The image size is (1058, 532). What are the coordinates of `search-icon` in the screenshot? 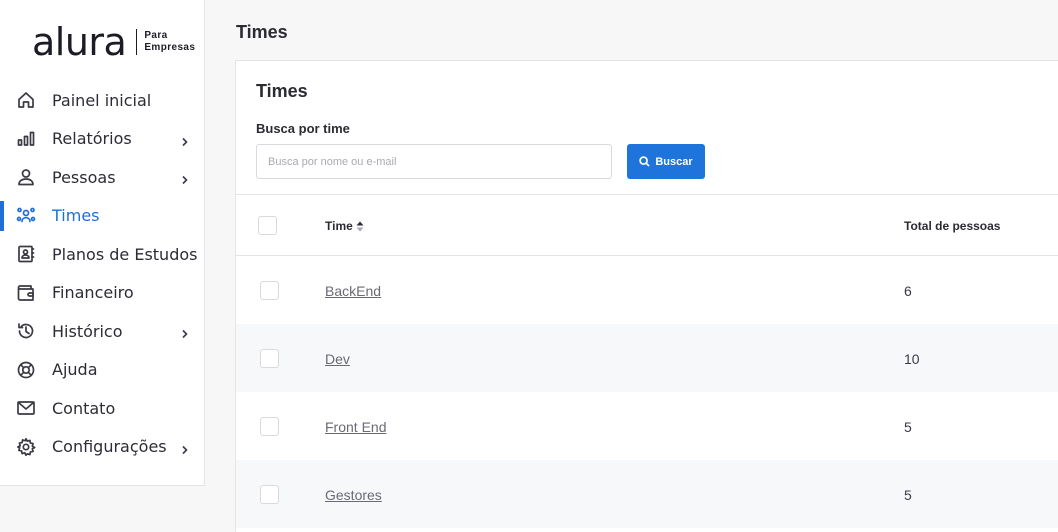 It's located at (645, 161).